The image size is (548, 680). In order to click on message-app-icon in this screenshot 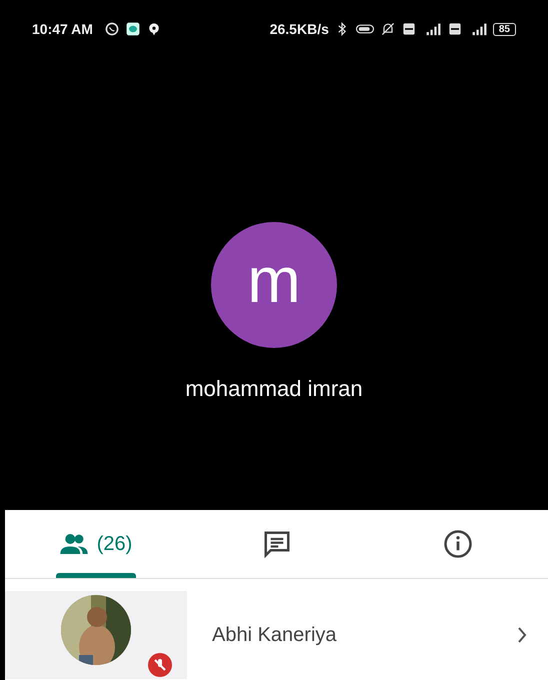, I will do `click(132, 29)`.